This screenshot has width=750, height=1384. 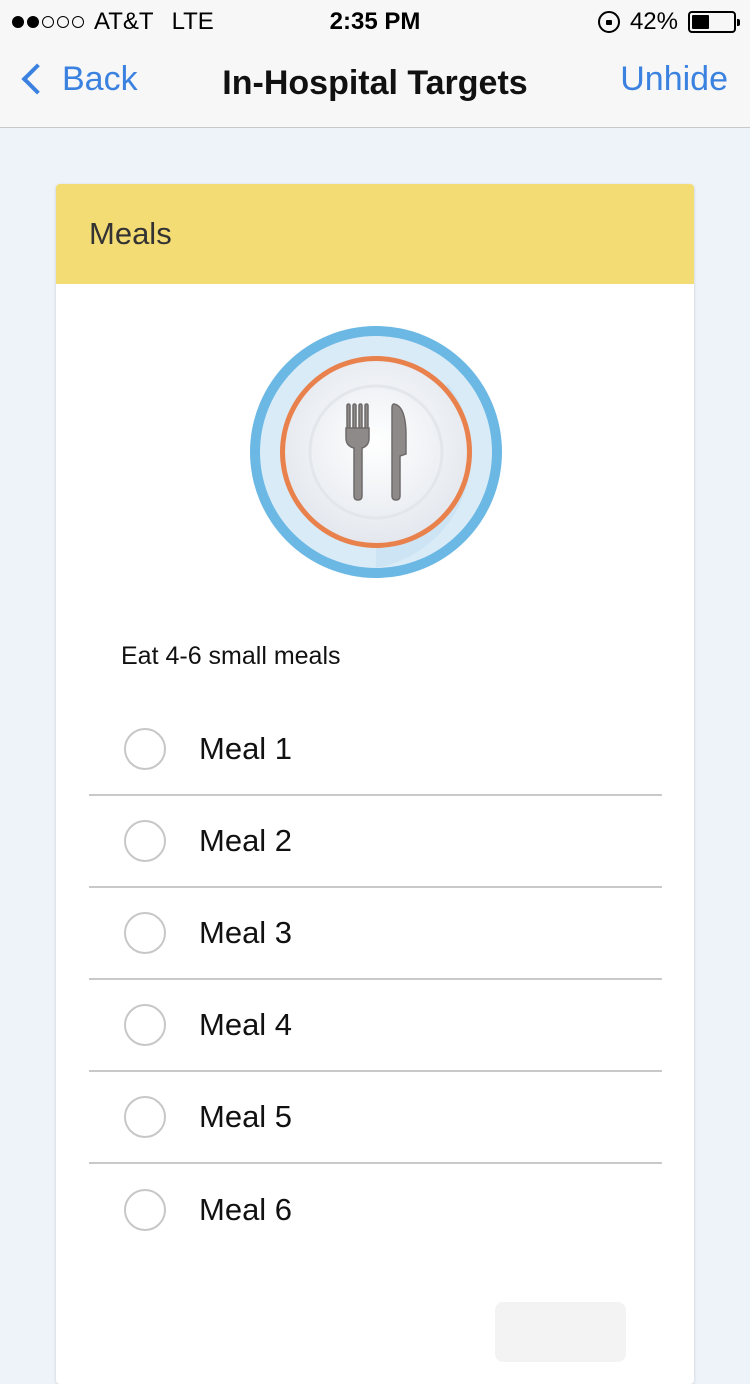 What do you see at coordinates (375, 84) in the screenshot?
I see `navigation-bar: Back In-Hospital Targets Unhide` at bounding box center [375, 84].